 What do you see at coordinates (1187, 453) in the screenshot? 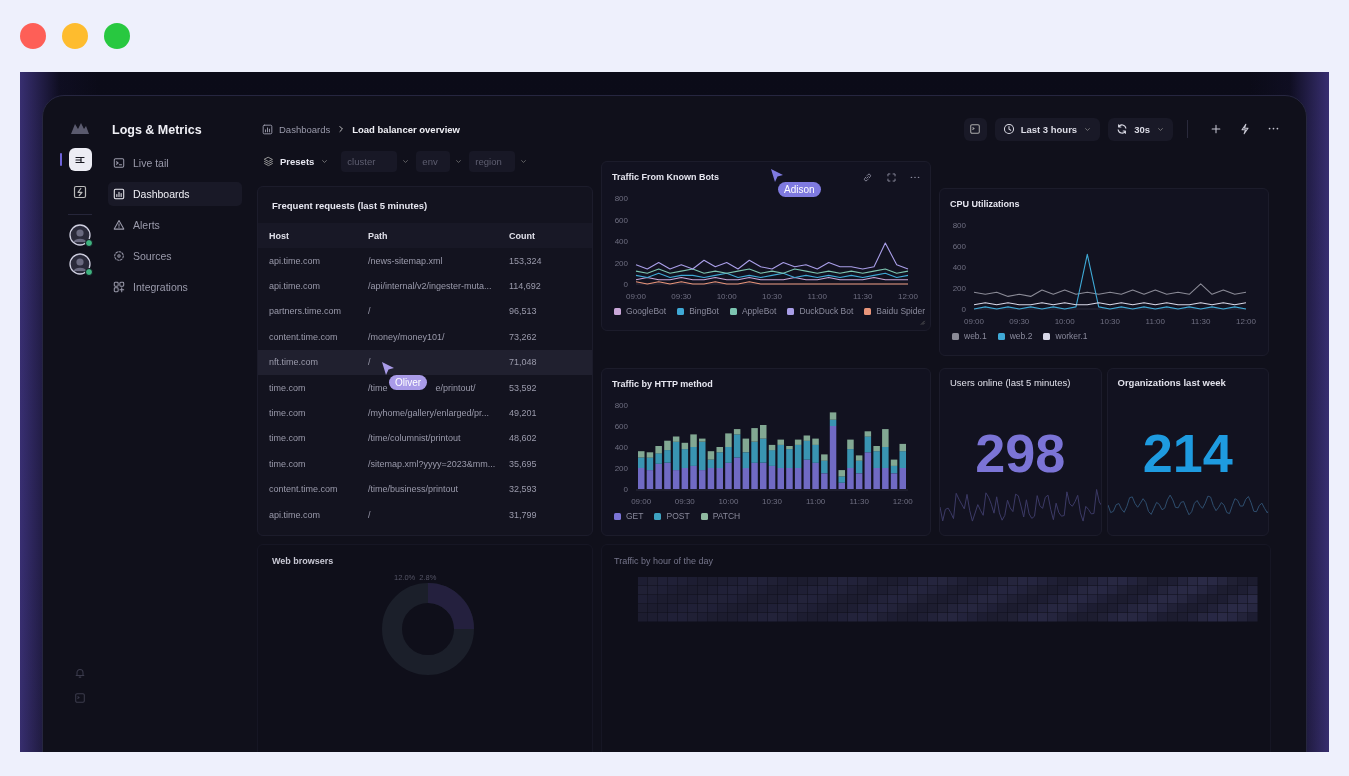
I see `stat-value: 214` at bounding box center [1187, 453].